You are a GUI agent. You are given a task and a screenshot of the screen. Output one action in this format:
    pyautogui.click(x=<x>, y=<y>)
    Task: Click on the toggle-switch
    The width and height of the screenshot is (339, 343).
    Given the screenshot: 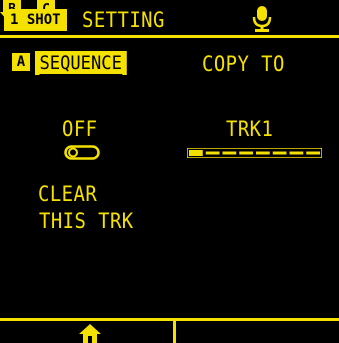 What is the action you would take?
    pyautogui.click(x=82, y=152)
    